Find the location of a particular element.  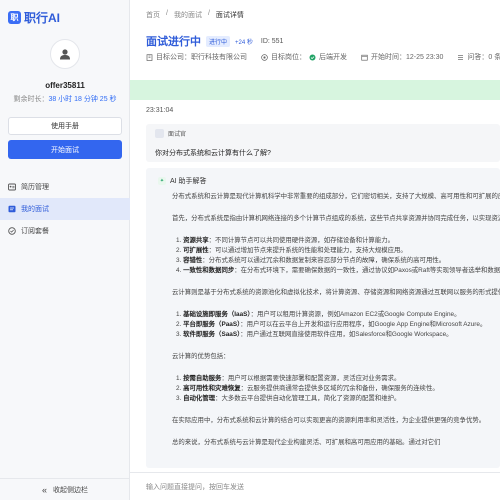

message-timestamp: 23:31:04 is located at coordinates (160, 110).